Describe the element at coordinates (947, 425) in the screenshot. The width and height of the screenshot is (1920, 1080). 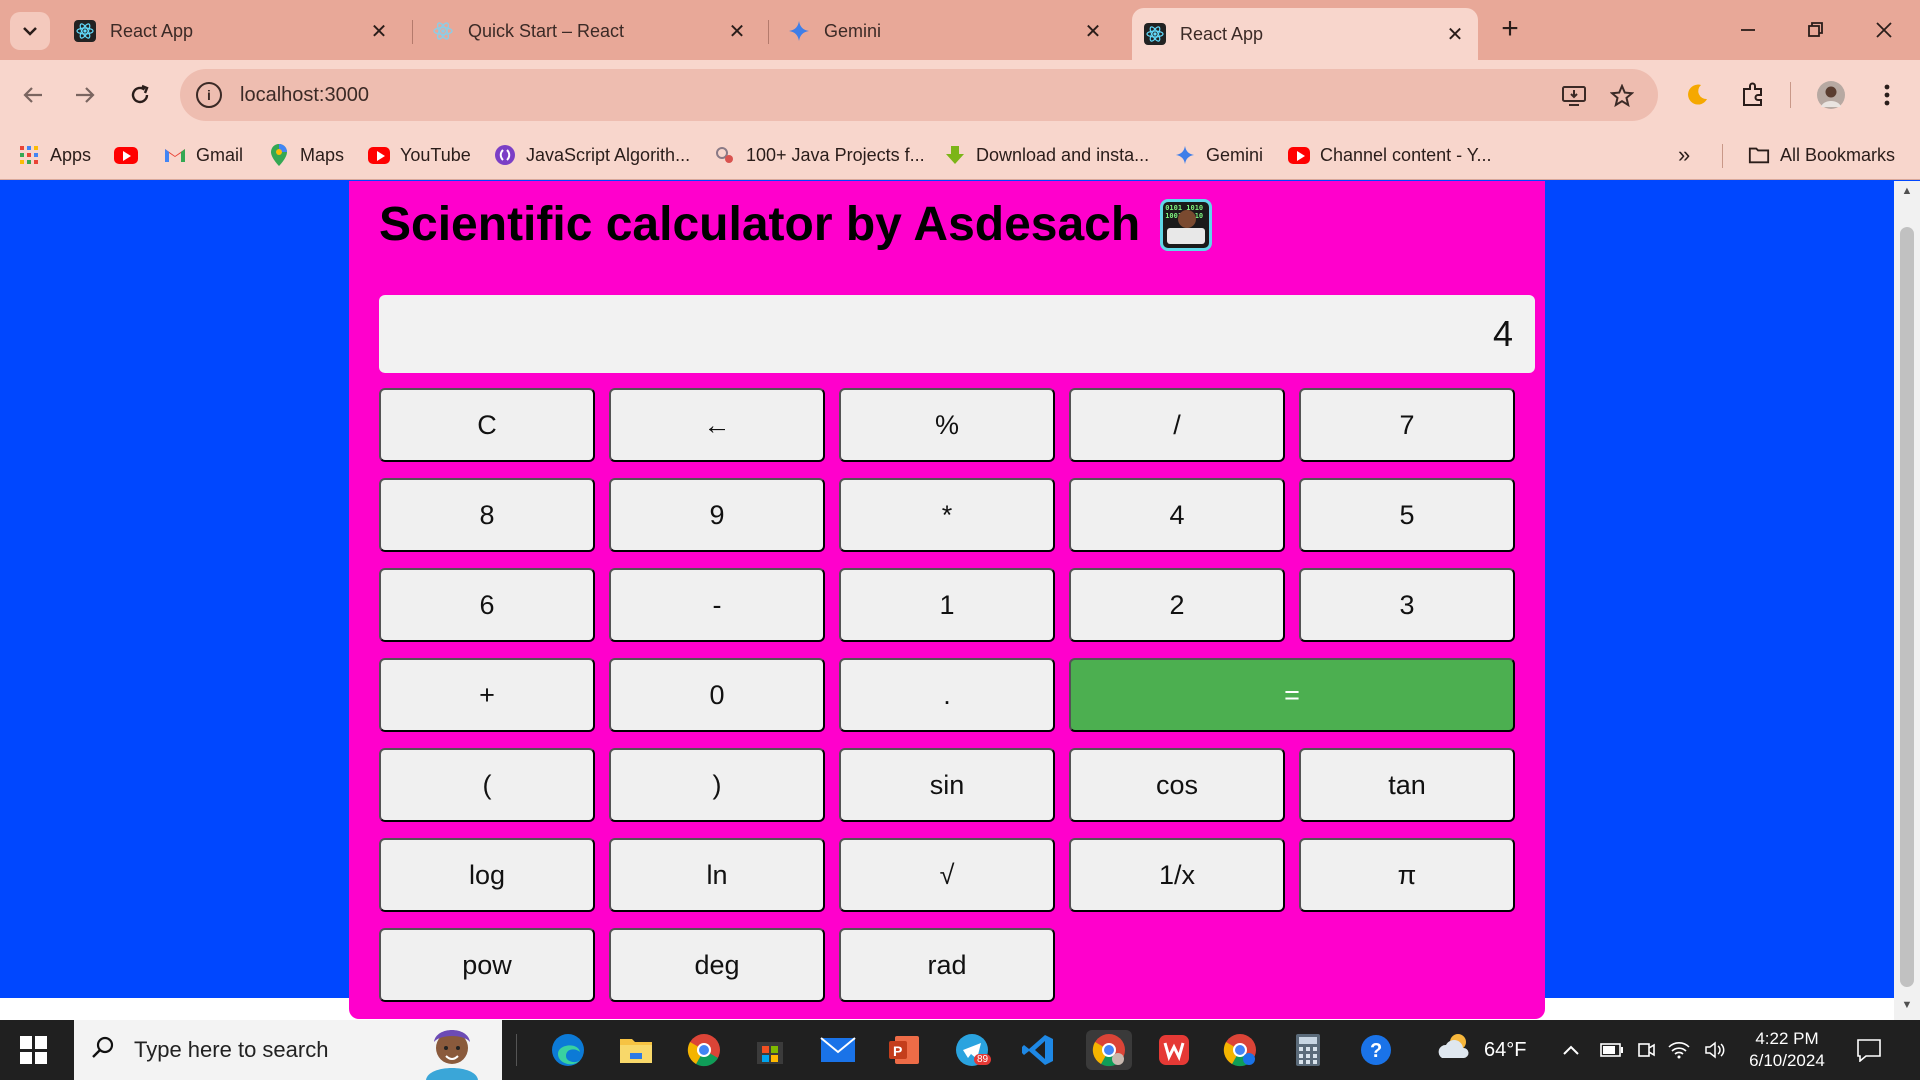
I see `key-percent: %` at that location.